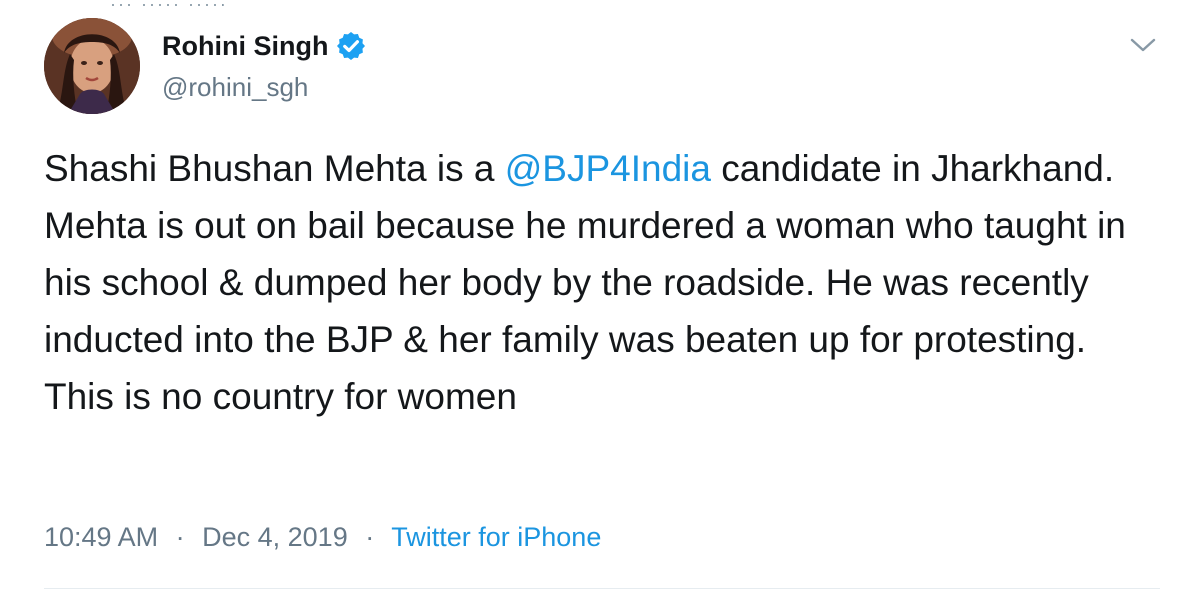 The height and width of the screenshot is (589, 1200). What do you see at coordinates (245, 46) in the screenshot?
I see `author-display-name: Rohini Singh` at bounding box center [245, 46].